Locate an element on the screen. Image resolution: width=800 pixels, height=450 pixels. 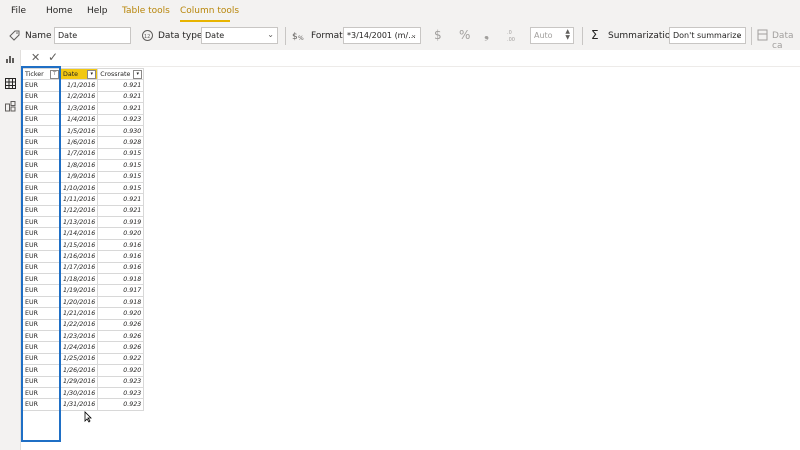
data-type-select: Date ⌄ is located at coordinates (239, 35).